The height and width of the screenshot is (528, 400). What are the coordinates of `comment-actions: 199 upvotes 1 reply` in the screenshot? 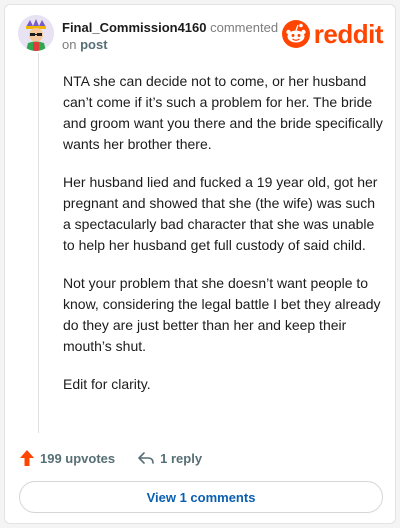 It's located at (110, 458).